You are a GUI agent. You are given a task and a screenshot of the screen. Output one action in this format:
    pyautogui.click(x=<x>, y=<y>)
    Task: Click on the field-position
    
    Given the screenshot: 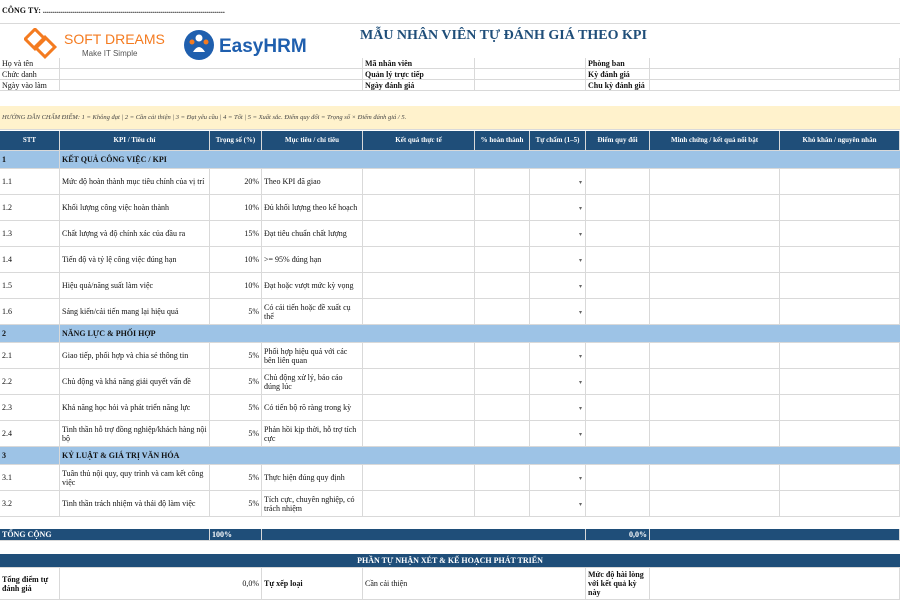 What is the action you would take?
    pyautogui.click(x=211, y=74)
    